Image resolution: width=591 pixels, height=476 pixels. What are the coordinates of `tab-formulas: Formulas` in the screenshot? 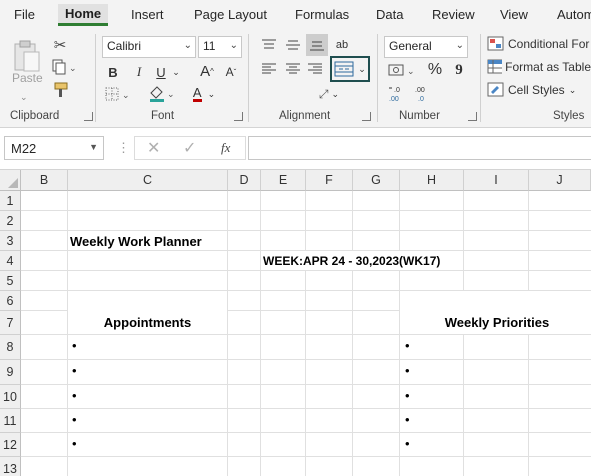 It's located at (322, 14).